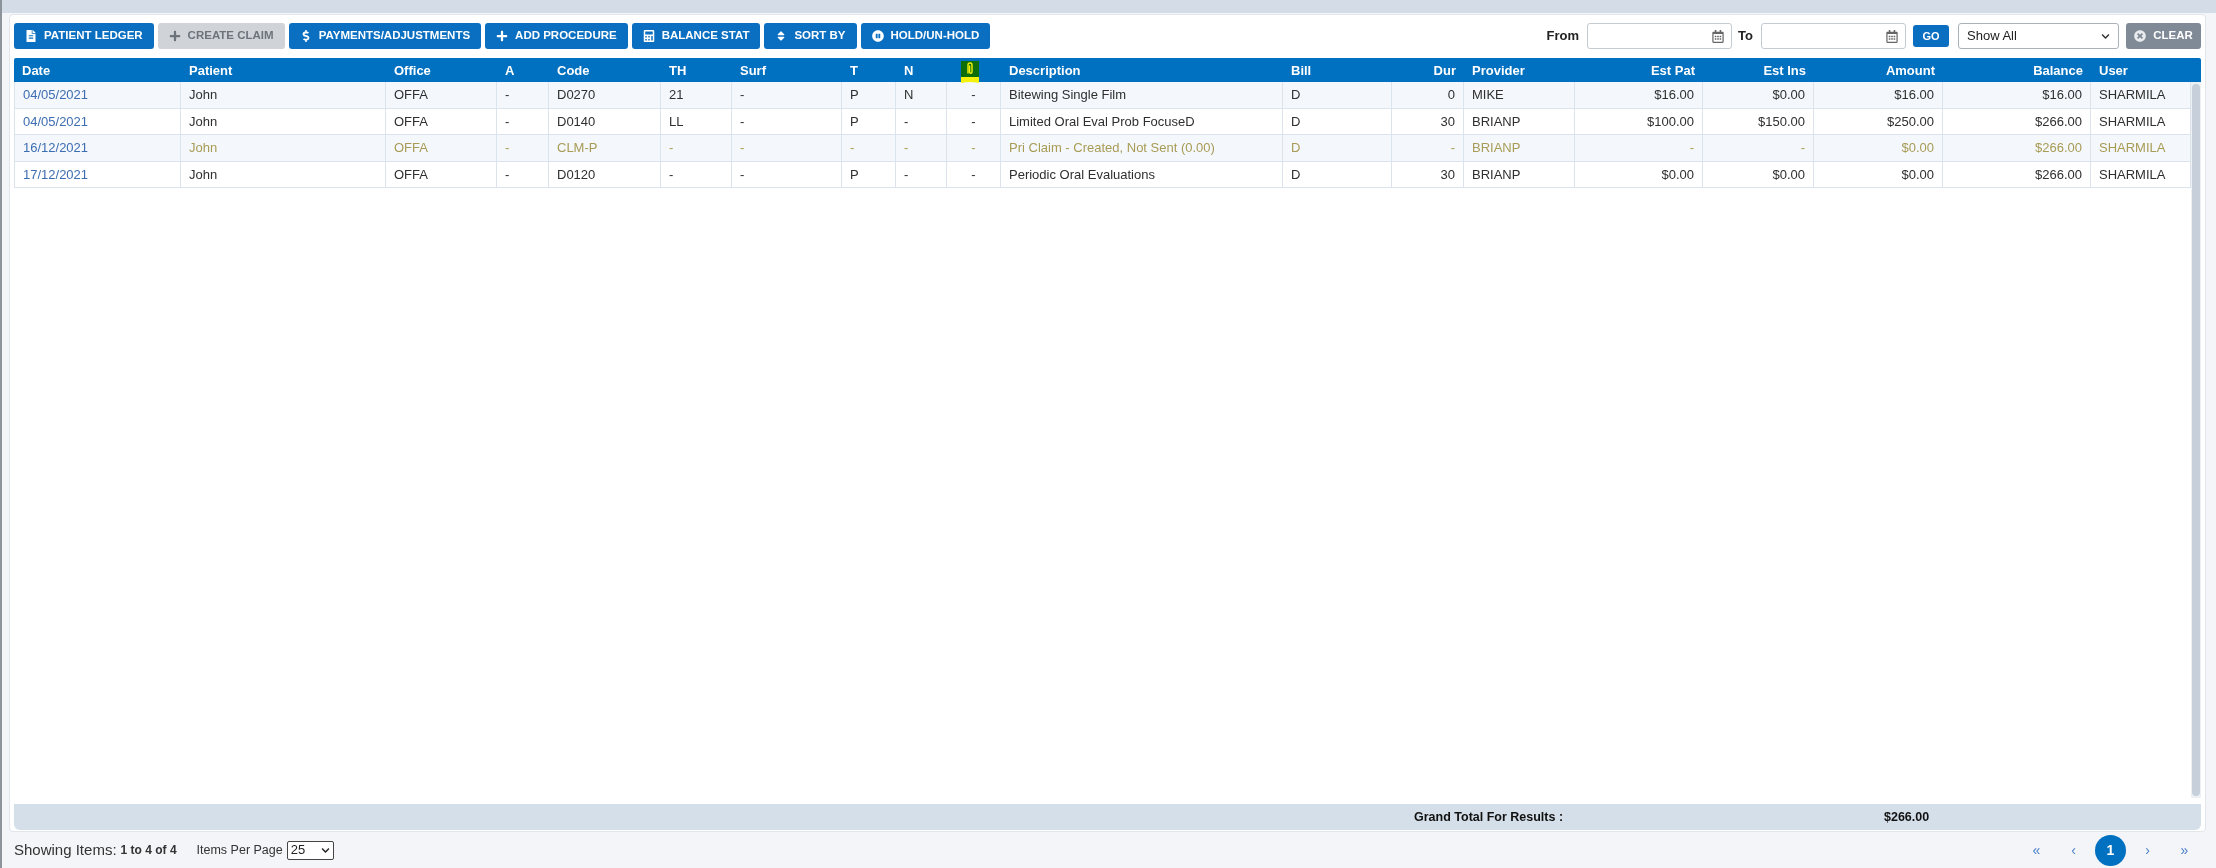 This screenshot has width=2216, height=868. I want to click on toolbar-button: PAYMENTS/ADJUSTMENTS, so click(385, 36).